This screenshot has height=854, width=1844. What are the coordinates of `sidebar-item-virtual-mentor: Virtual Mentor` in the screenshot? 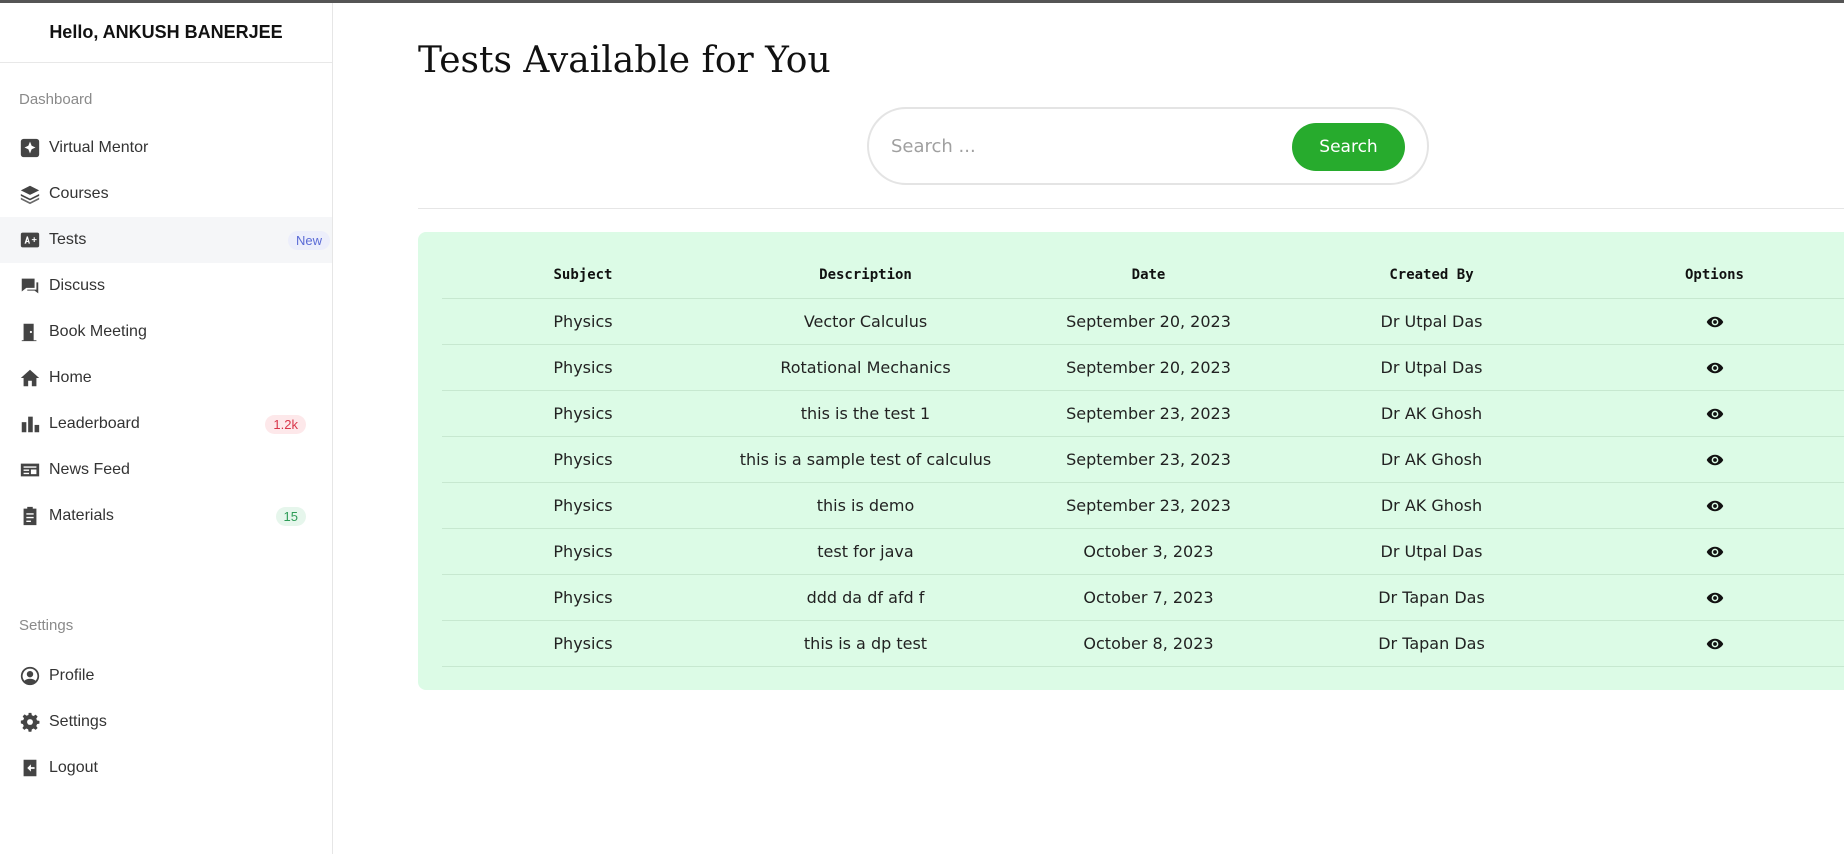 It's located at (166, 148).